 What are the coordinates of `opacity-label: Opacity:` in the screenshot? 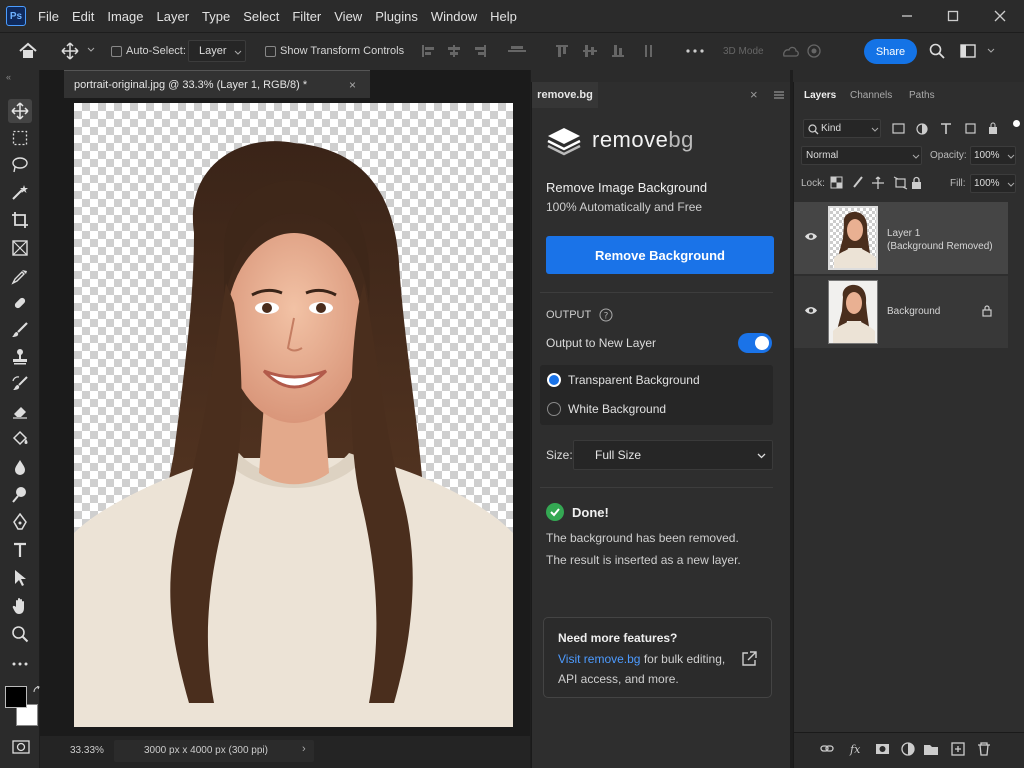 It's located at (948, 155).